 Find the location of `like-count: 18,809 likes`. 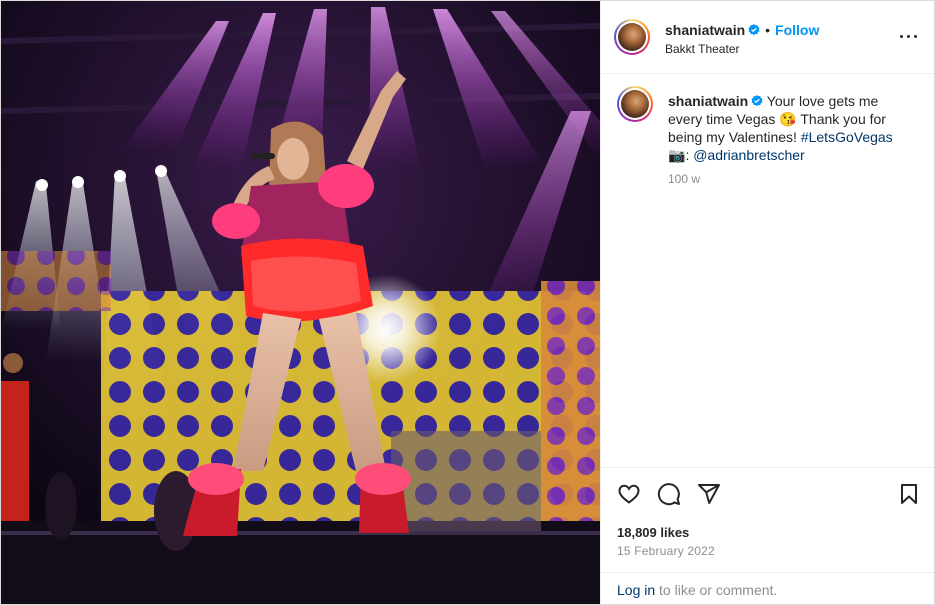

like-count: 18,809 likes is located at coordinates (653, 532).